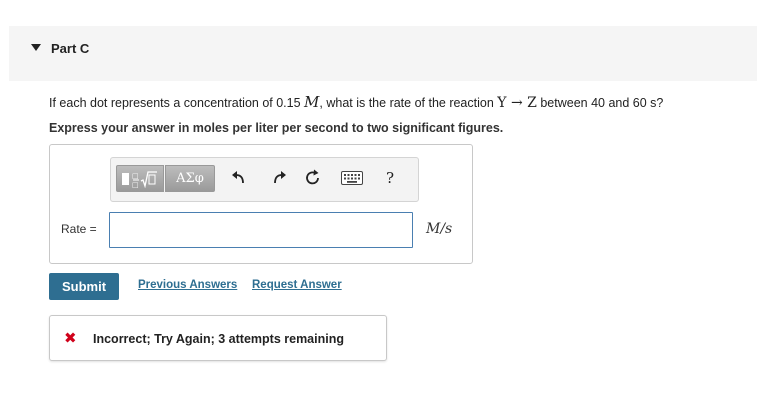 This screenshot has height=402, width=757. I want to click on reset-icon, so click(313, 178).